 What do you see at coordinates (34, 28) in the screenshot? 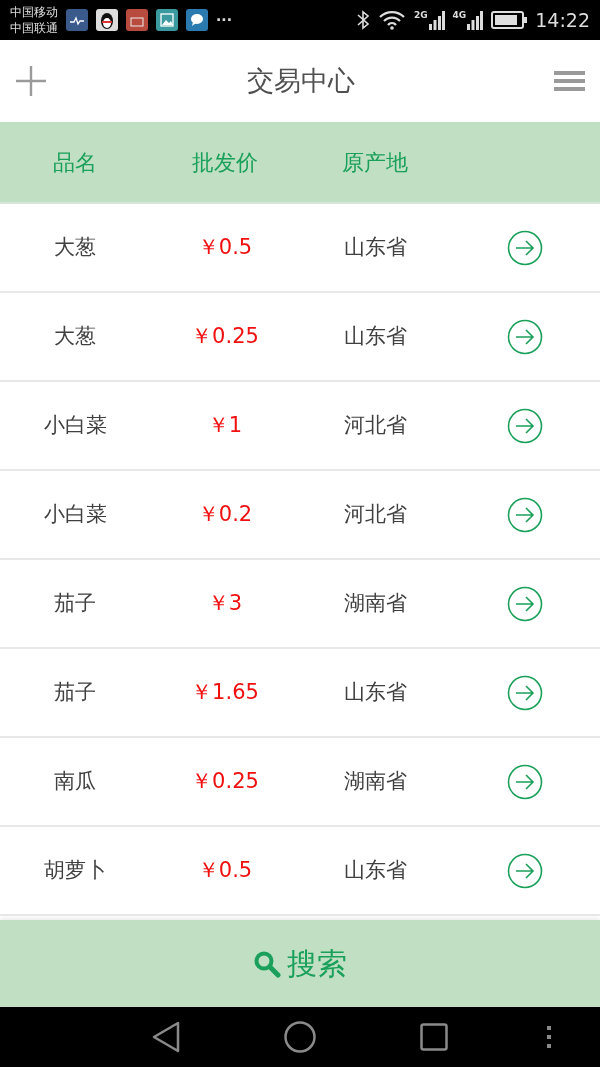
I see `carrier-label: 中国联通` at bounding box center [34, 28].